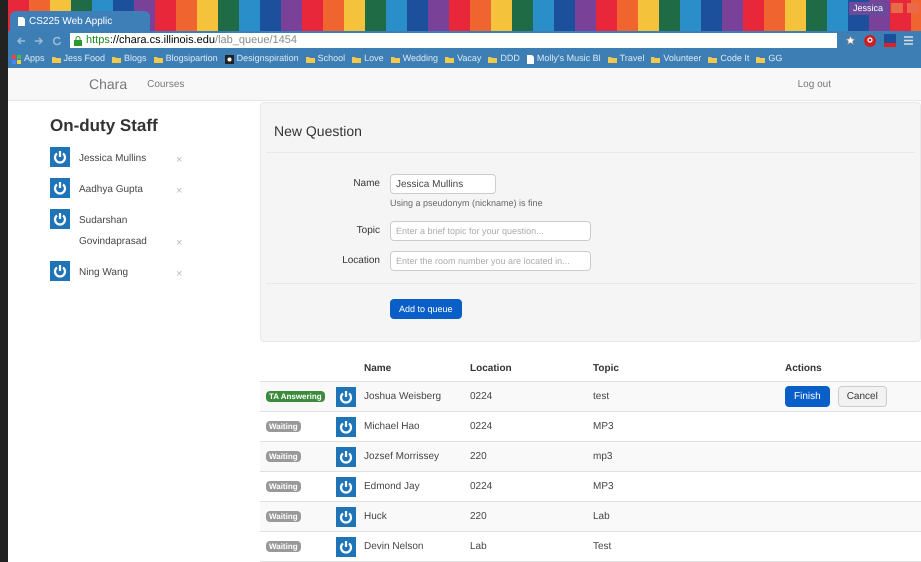 Image resolution: width=921 pixels, height=562 pixels. Describe the element at coordinates (814, 84) in the screenshot. I see `logout-link: Log out` at that location.